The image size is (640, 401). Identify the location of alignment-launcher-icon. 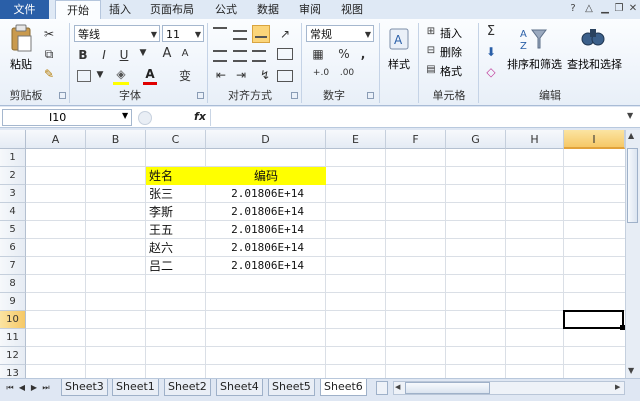
(294, 95).